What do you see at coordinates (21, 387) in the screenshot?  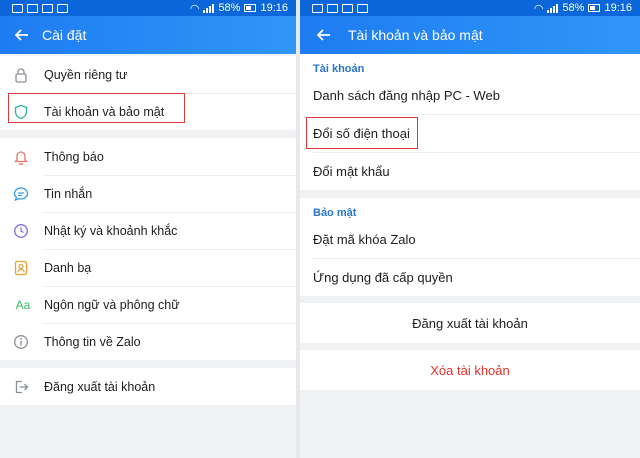 I see `logout-icon` at bounding box center [21, 387].